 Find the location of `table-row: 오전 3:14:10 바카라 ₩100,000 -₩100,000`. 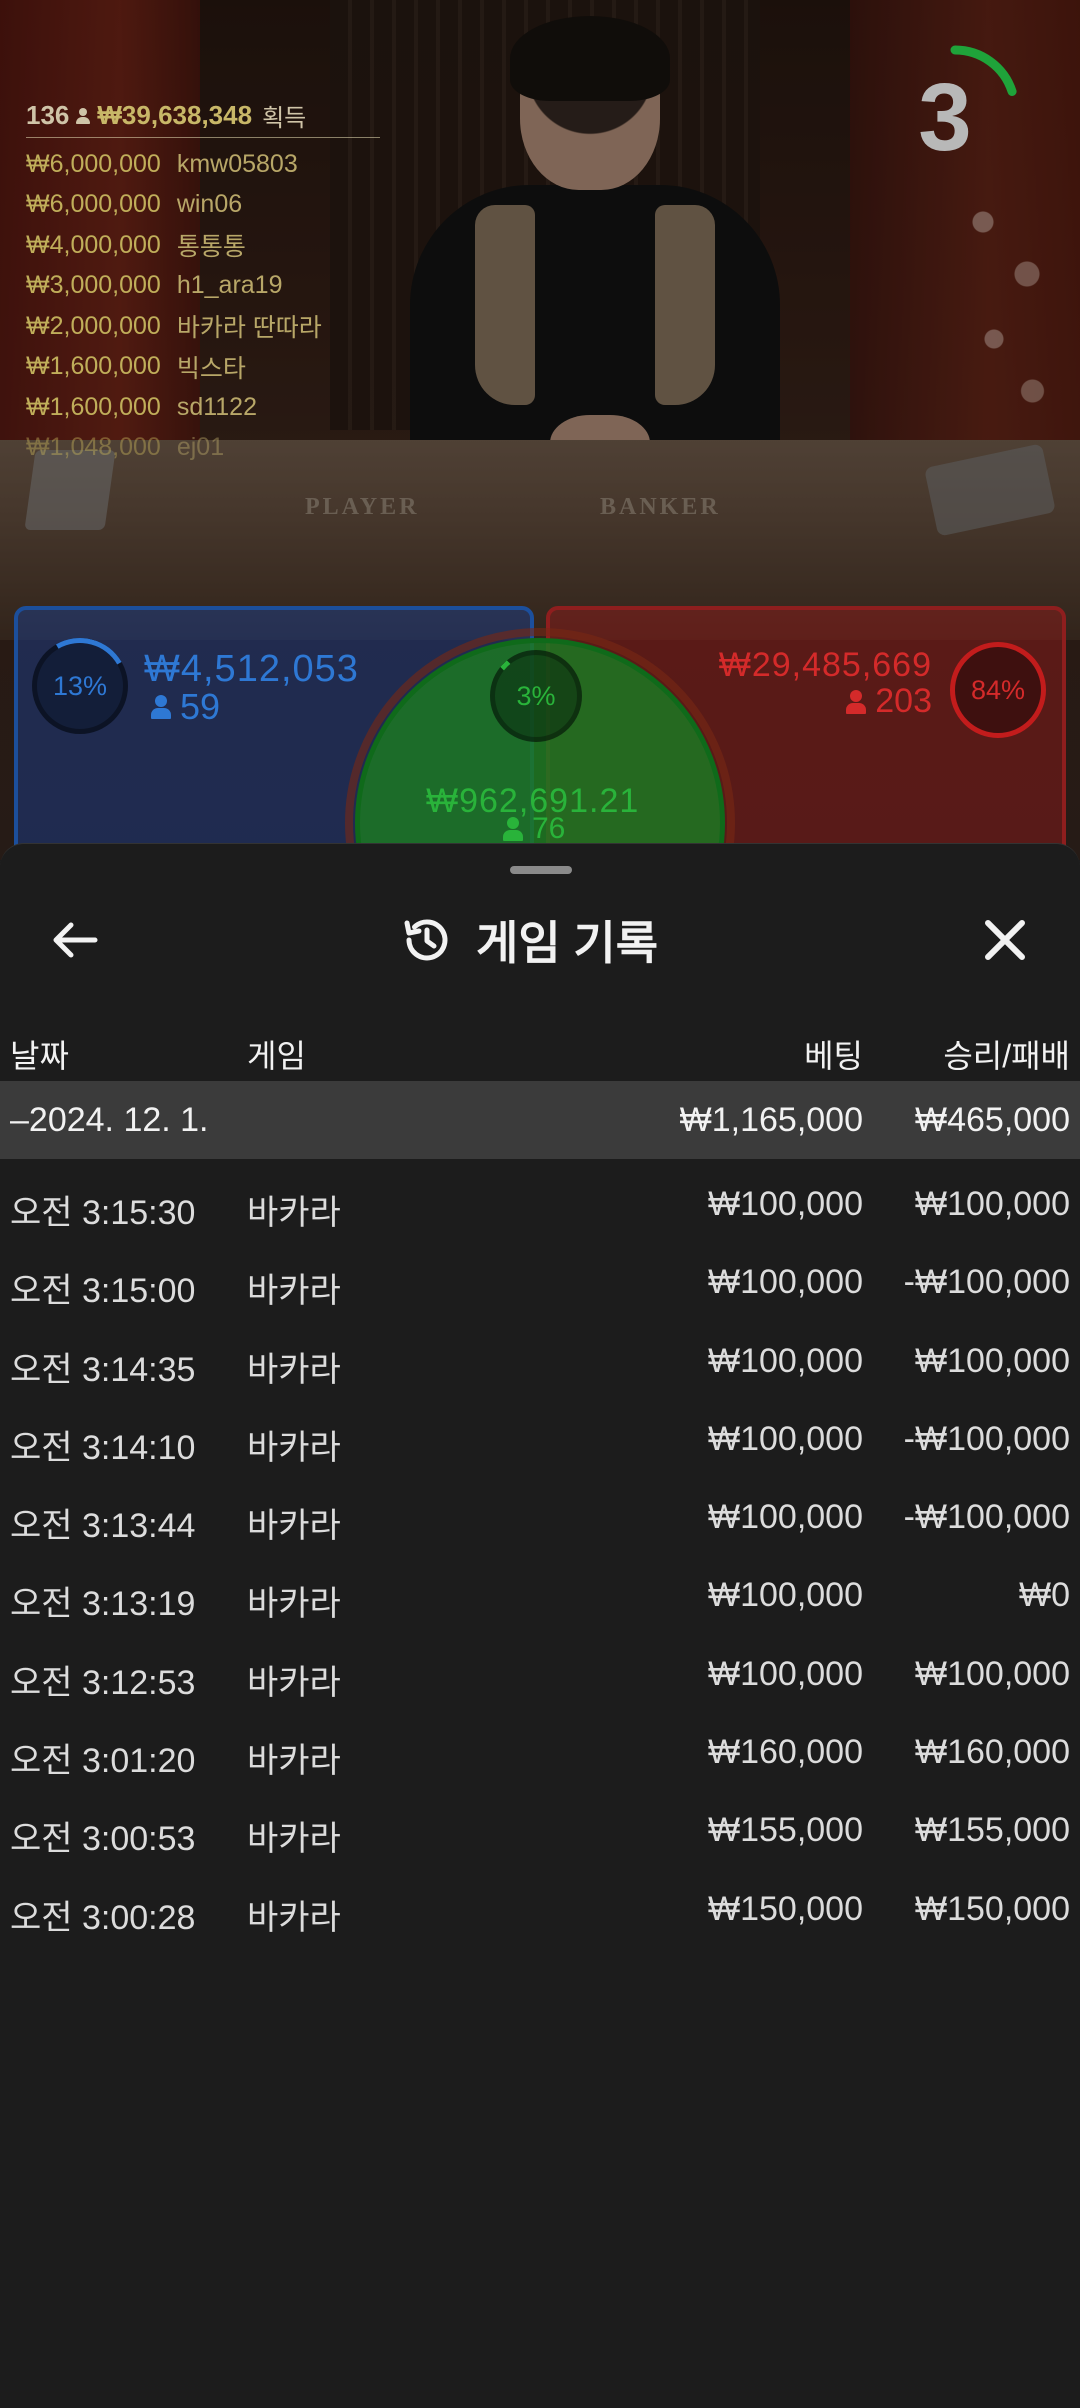

table-row: 오전 3:14:10 바카라 ₩100,000 -₩100,000 is located at coordinates (540, 1433).